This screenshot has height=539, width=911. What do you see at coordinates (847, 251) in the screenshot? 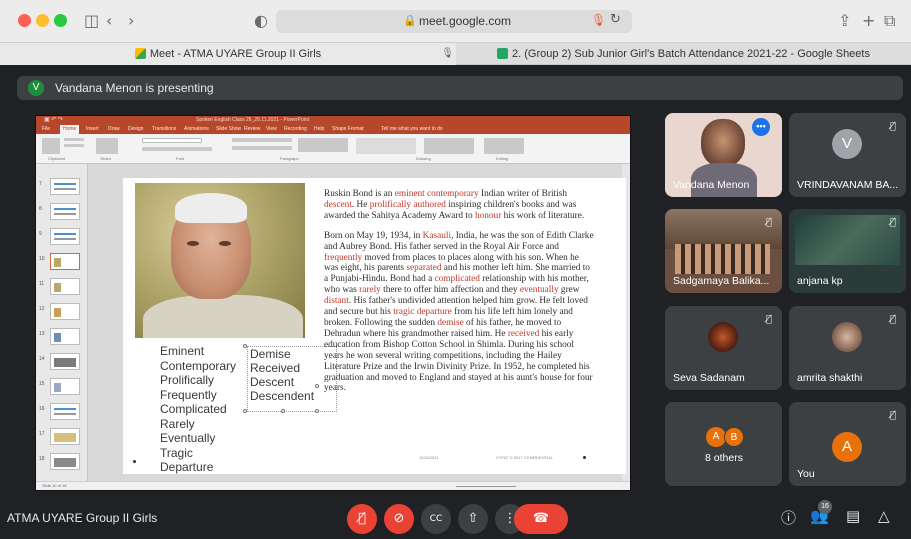
I see `participant-tile: 🎙̸ anjana kp` at bounding box center [847, 251].